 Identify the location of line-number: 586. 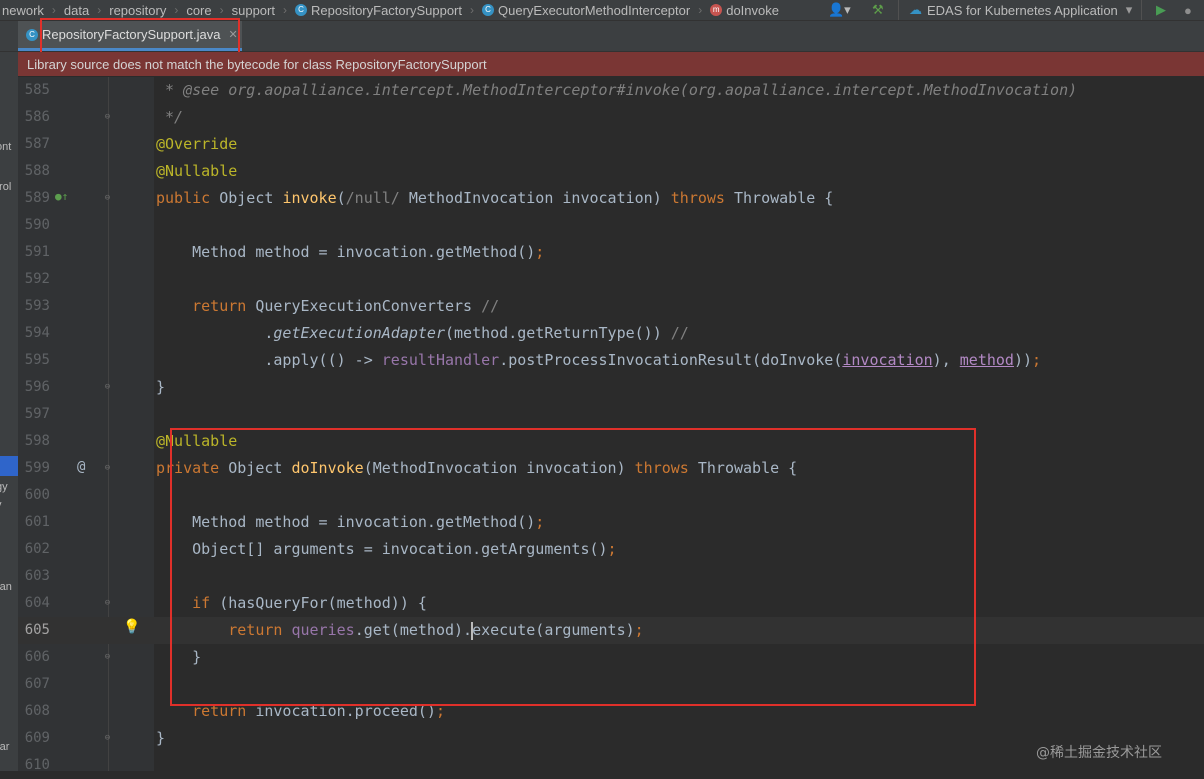
(37, 117).